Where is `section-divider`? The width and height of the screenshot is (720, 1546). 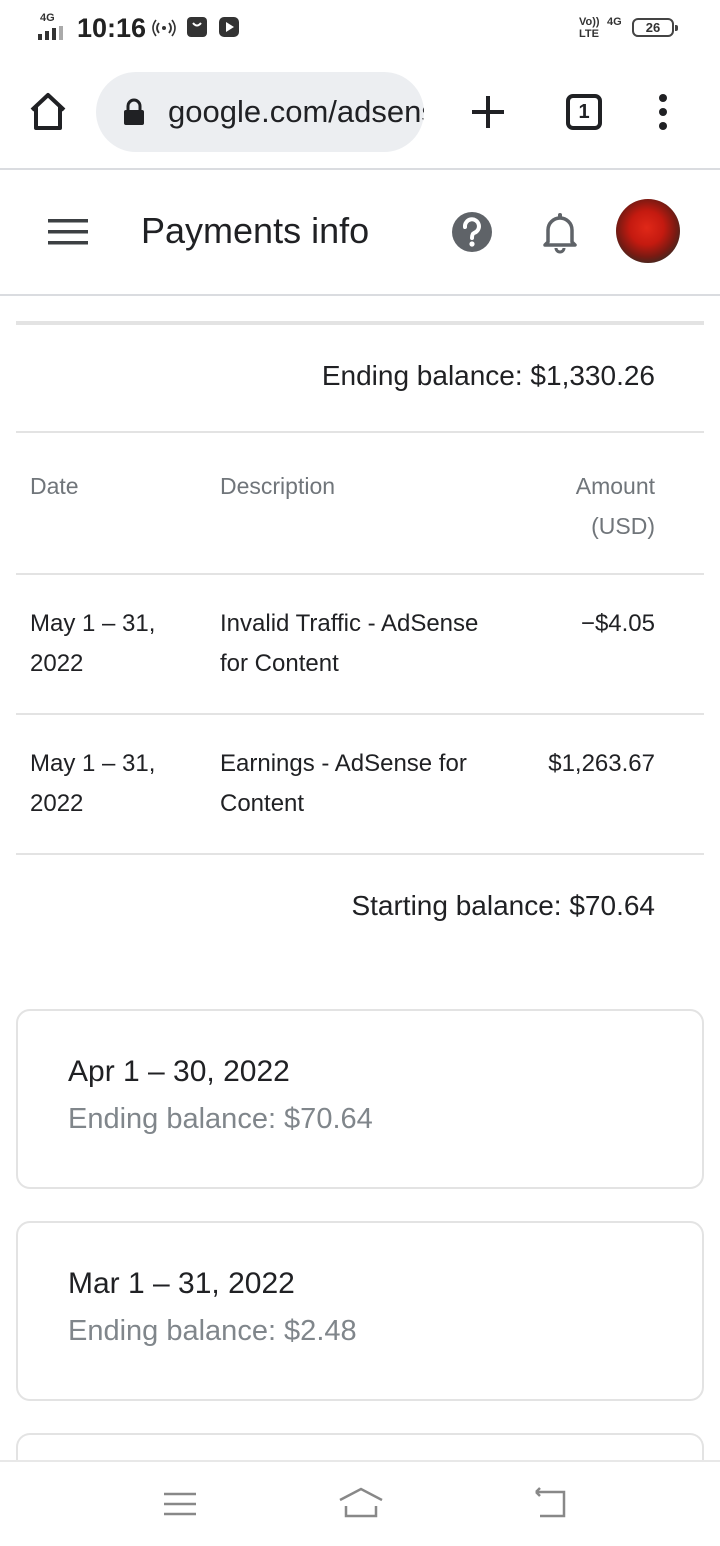
section-divider is located at coordinates (360, 323).